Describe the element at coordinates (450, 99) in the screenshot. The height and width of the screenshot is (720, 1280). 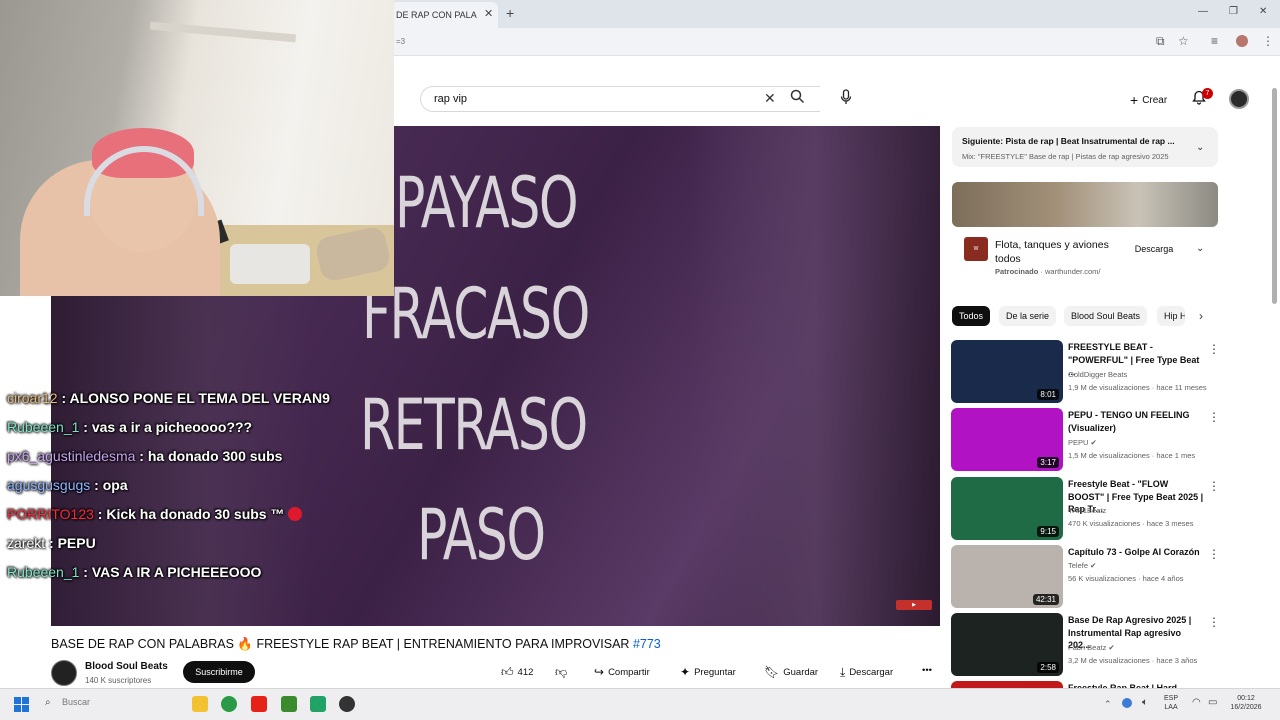
I see `search-input: rap vip` at that location.